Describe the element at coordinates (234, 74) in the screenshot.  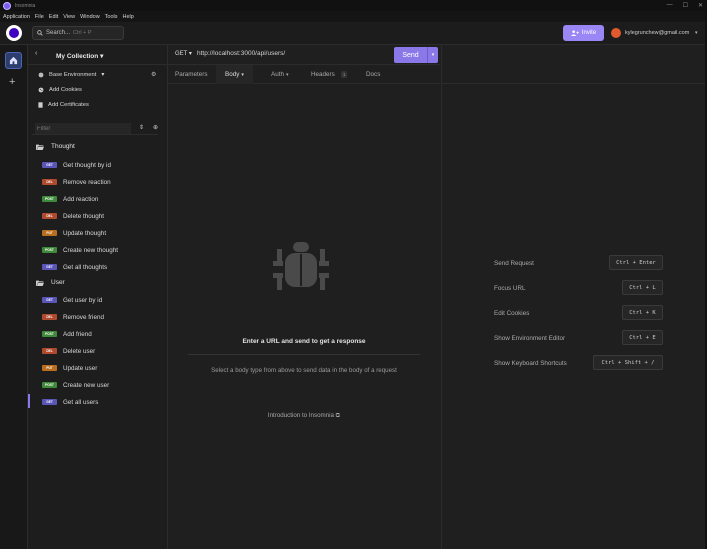
I see `tab-body: Body ▾` at that location.